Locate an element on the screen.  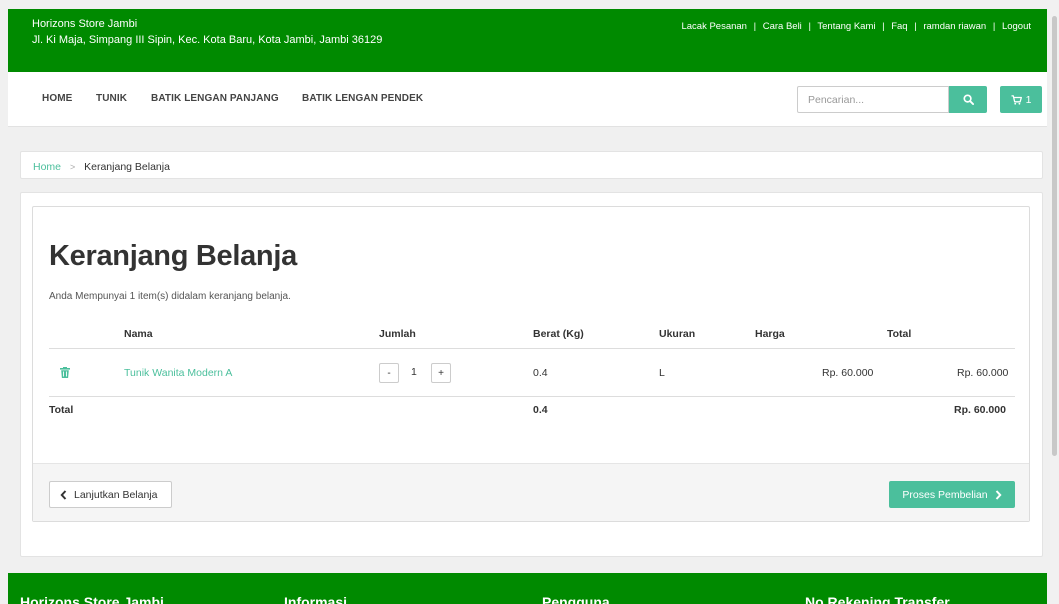
link-logout: Logout is located at coordinates (1016, 26).